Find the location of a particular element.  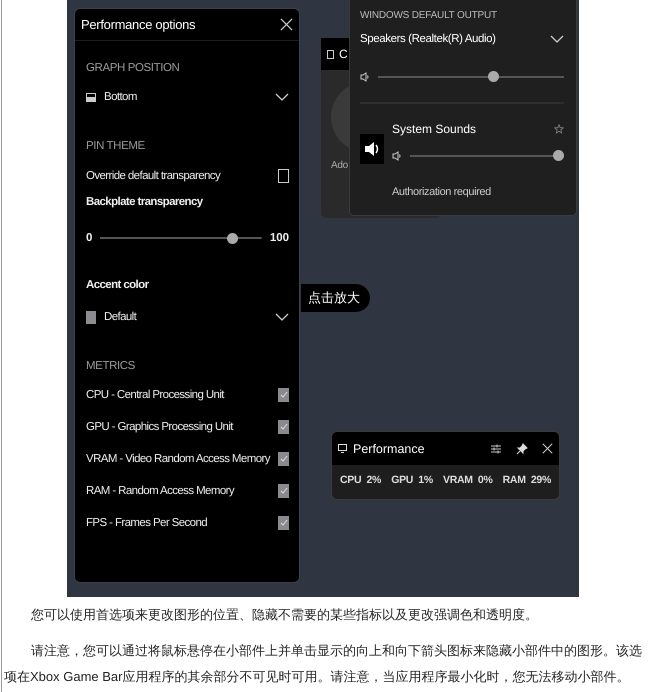

section-heading: WINDOWS DEFAULT OUTPUT is located at coordinates (429, 15).